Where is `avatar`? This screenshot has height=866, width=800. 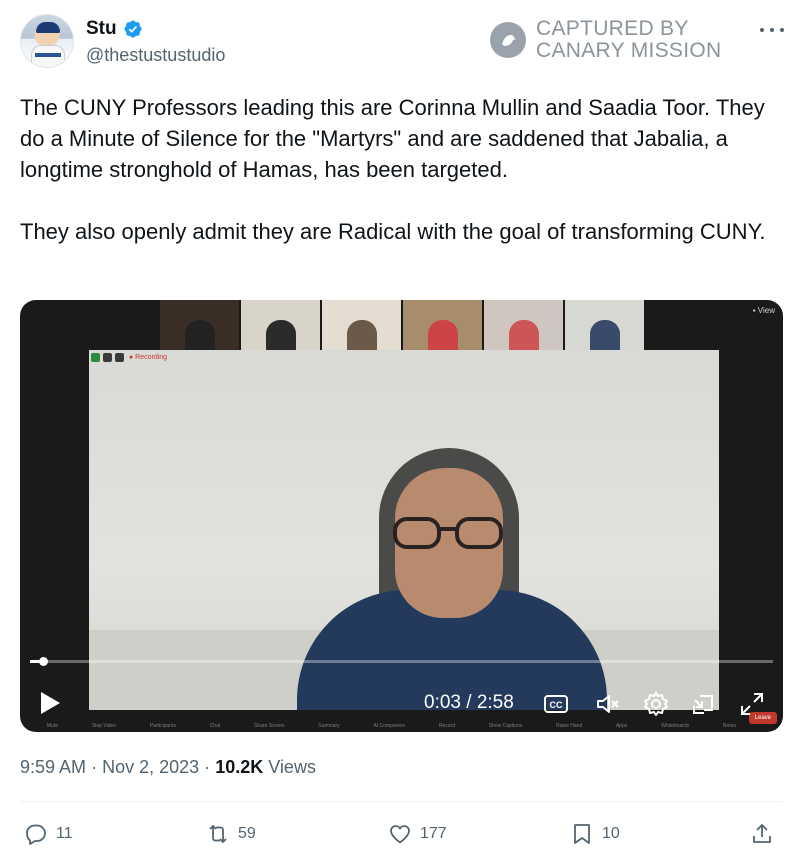 avatar is located at coordinates (47, 41).